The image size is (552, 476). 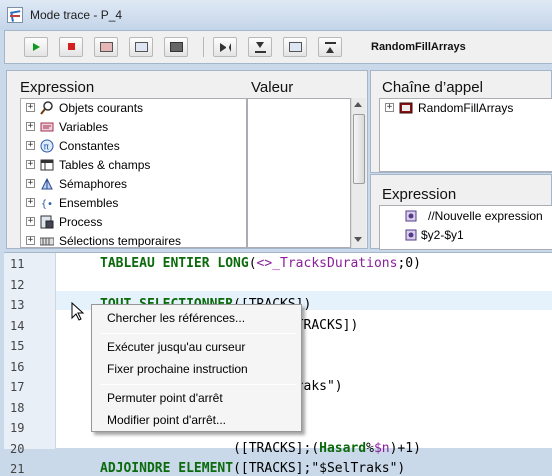 What do you see at coordinates (466, 216) in the screenshot?
I see `custom-expression-item: //Nouvelle expression` at bounding box center [466, 216].